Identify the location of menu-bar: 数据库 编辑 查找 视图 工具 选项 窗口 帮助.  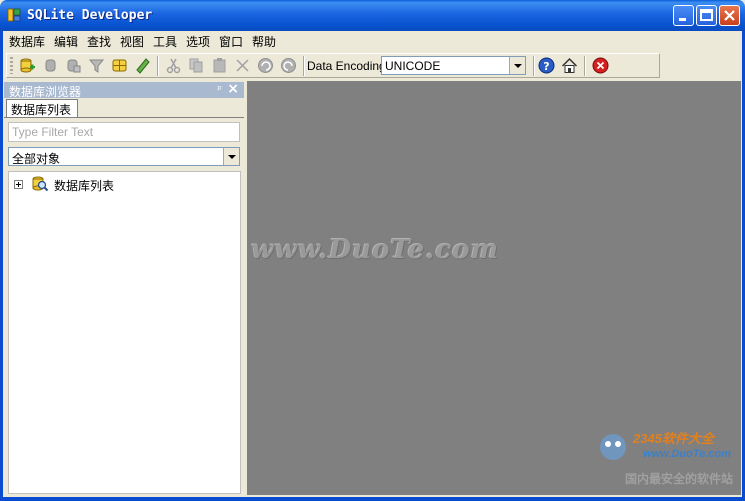
(372, 41).